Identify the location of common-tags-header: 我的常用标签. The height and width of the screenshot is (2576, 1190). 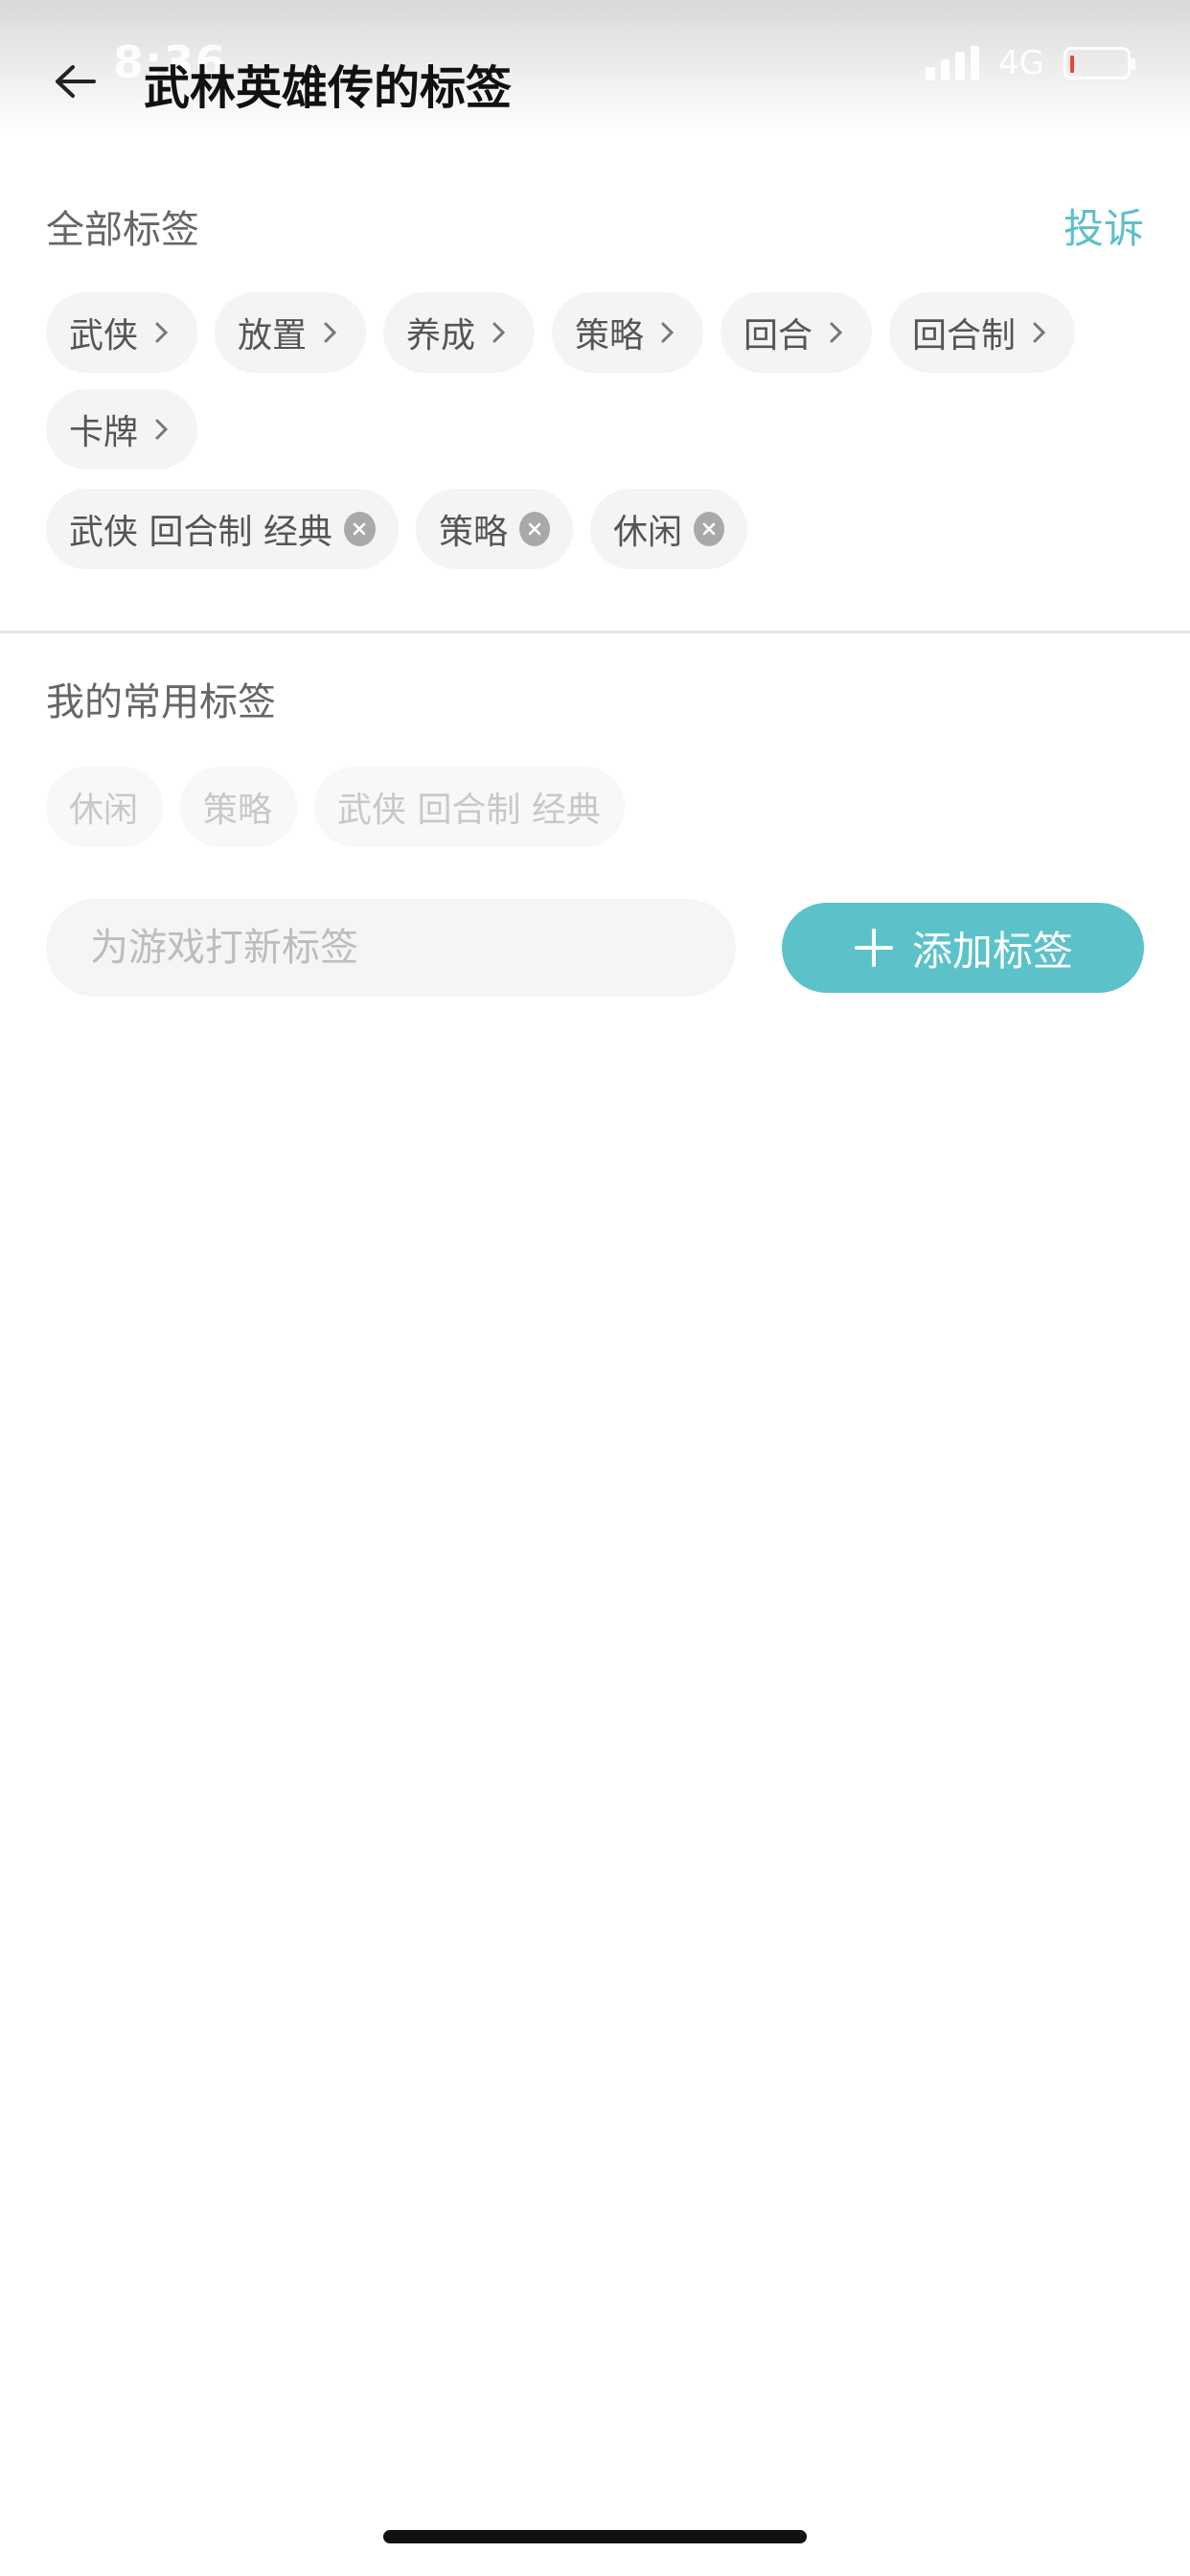
(595, 698).